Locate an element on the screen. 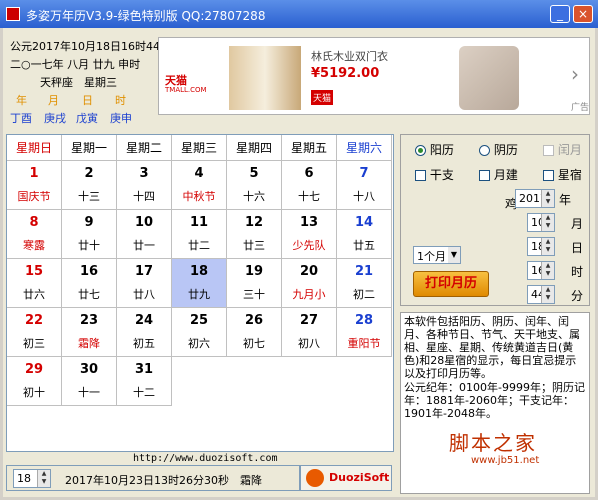 The image size is (598, 500). range-select: 1个月 ▼ is located at coordinates (437, 255).